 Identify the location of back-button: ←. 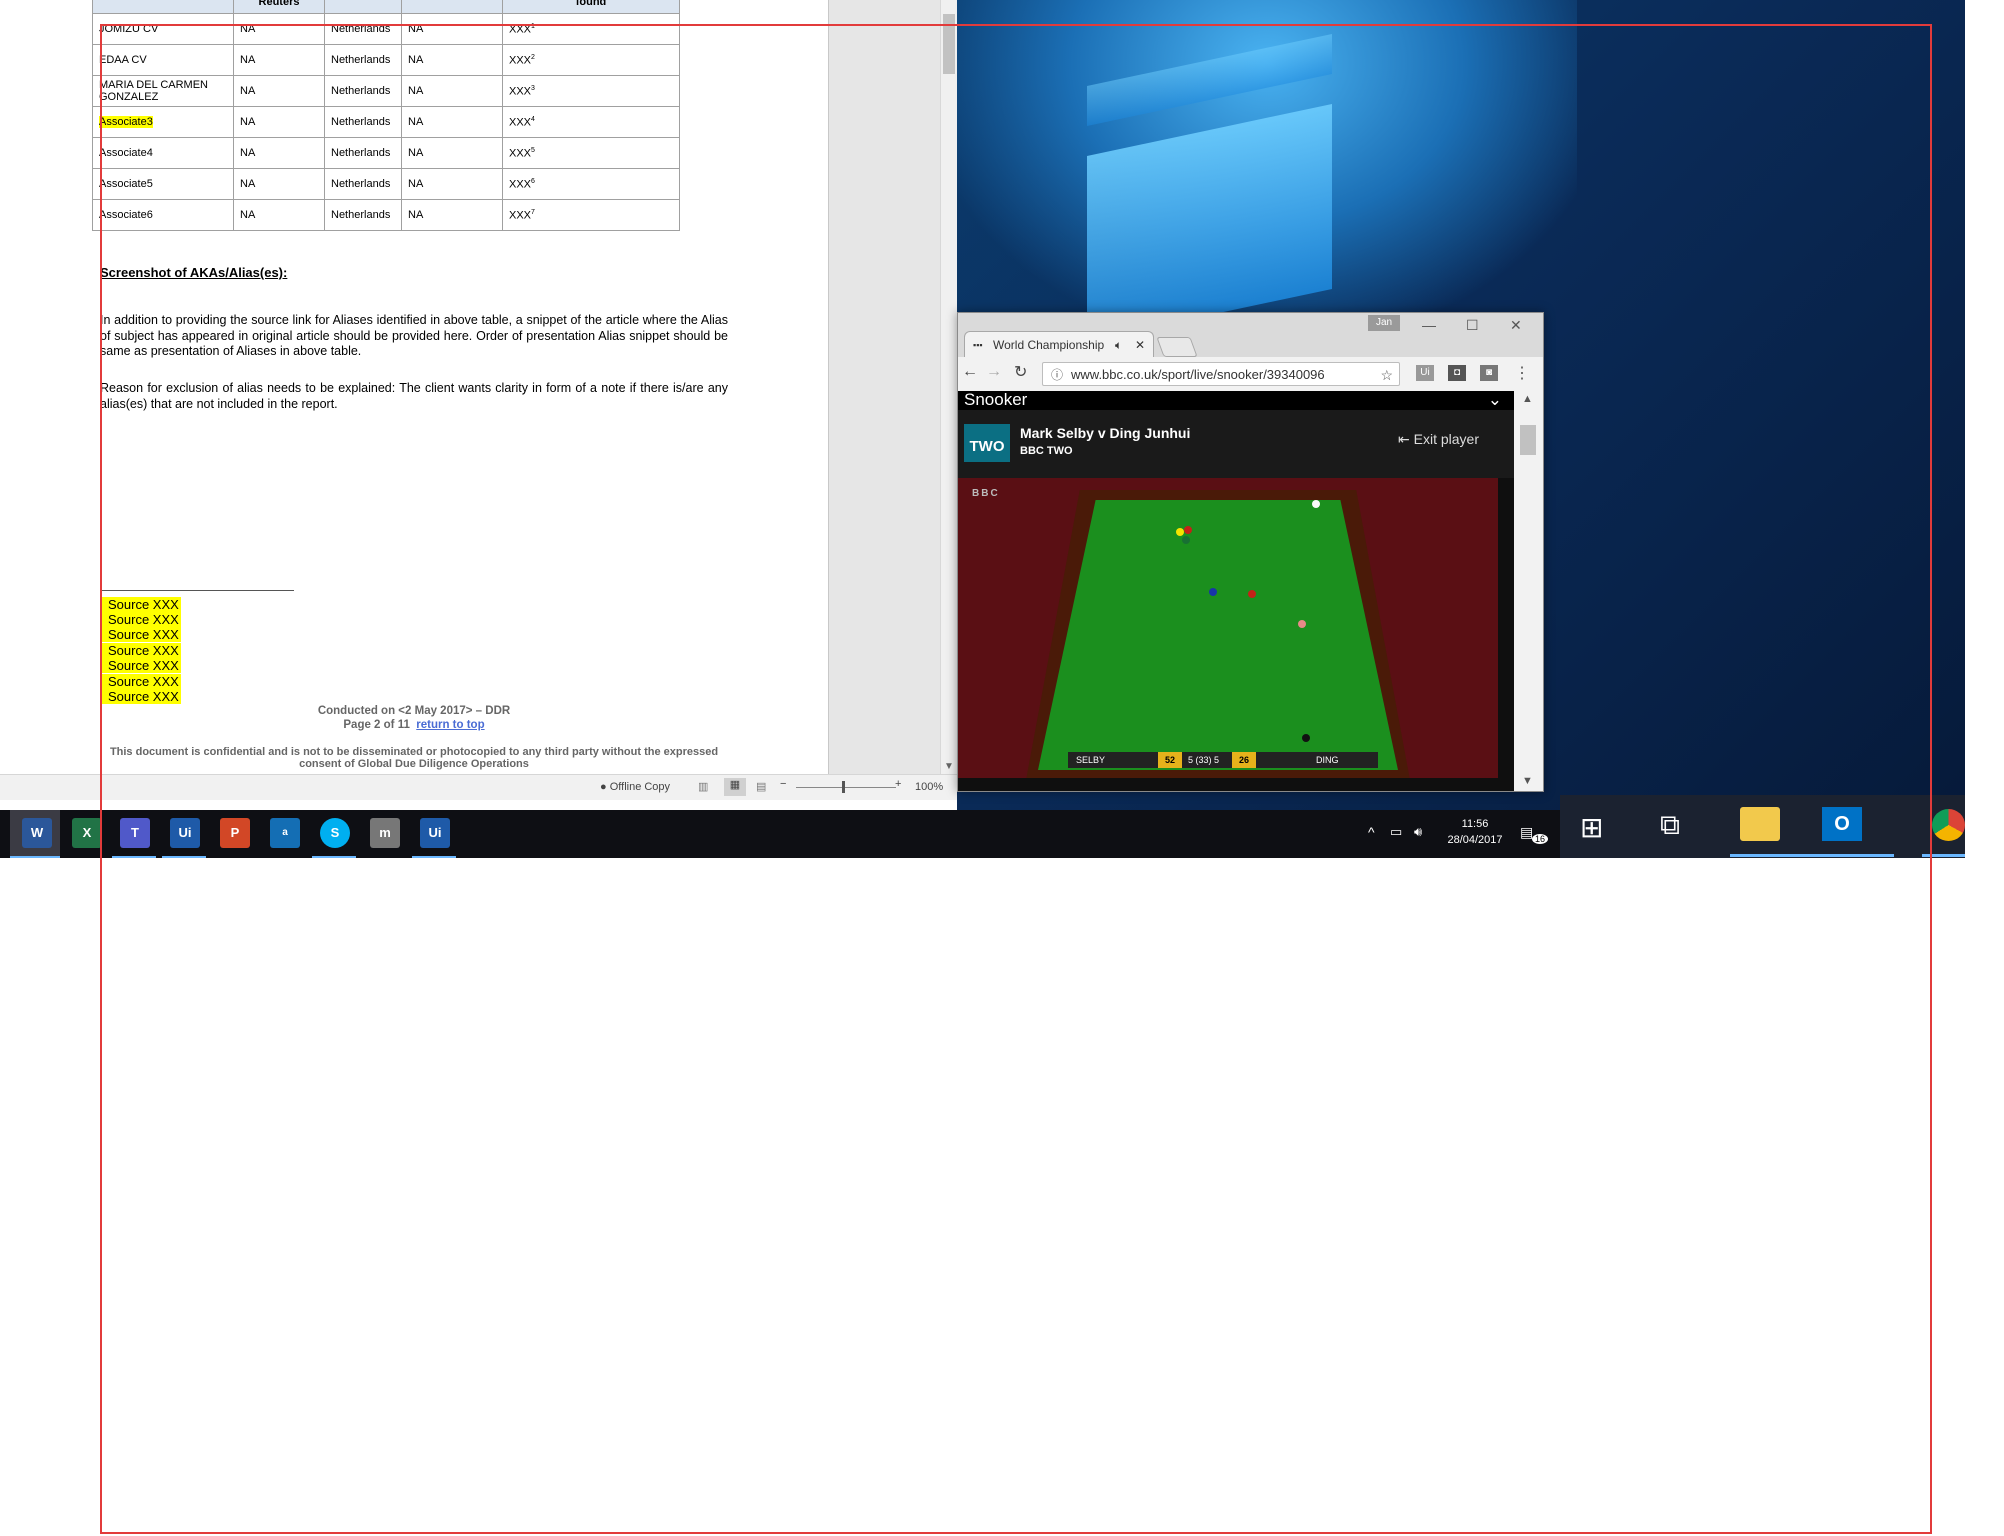
(970, 372).